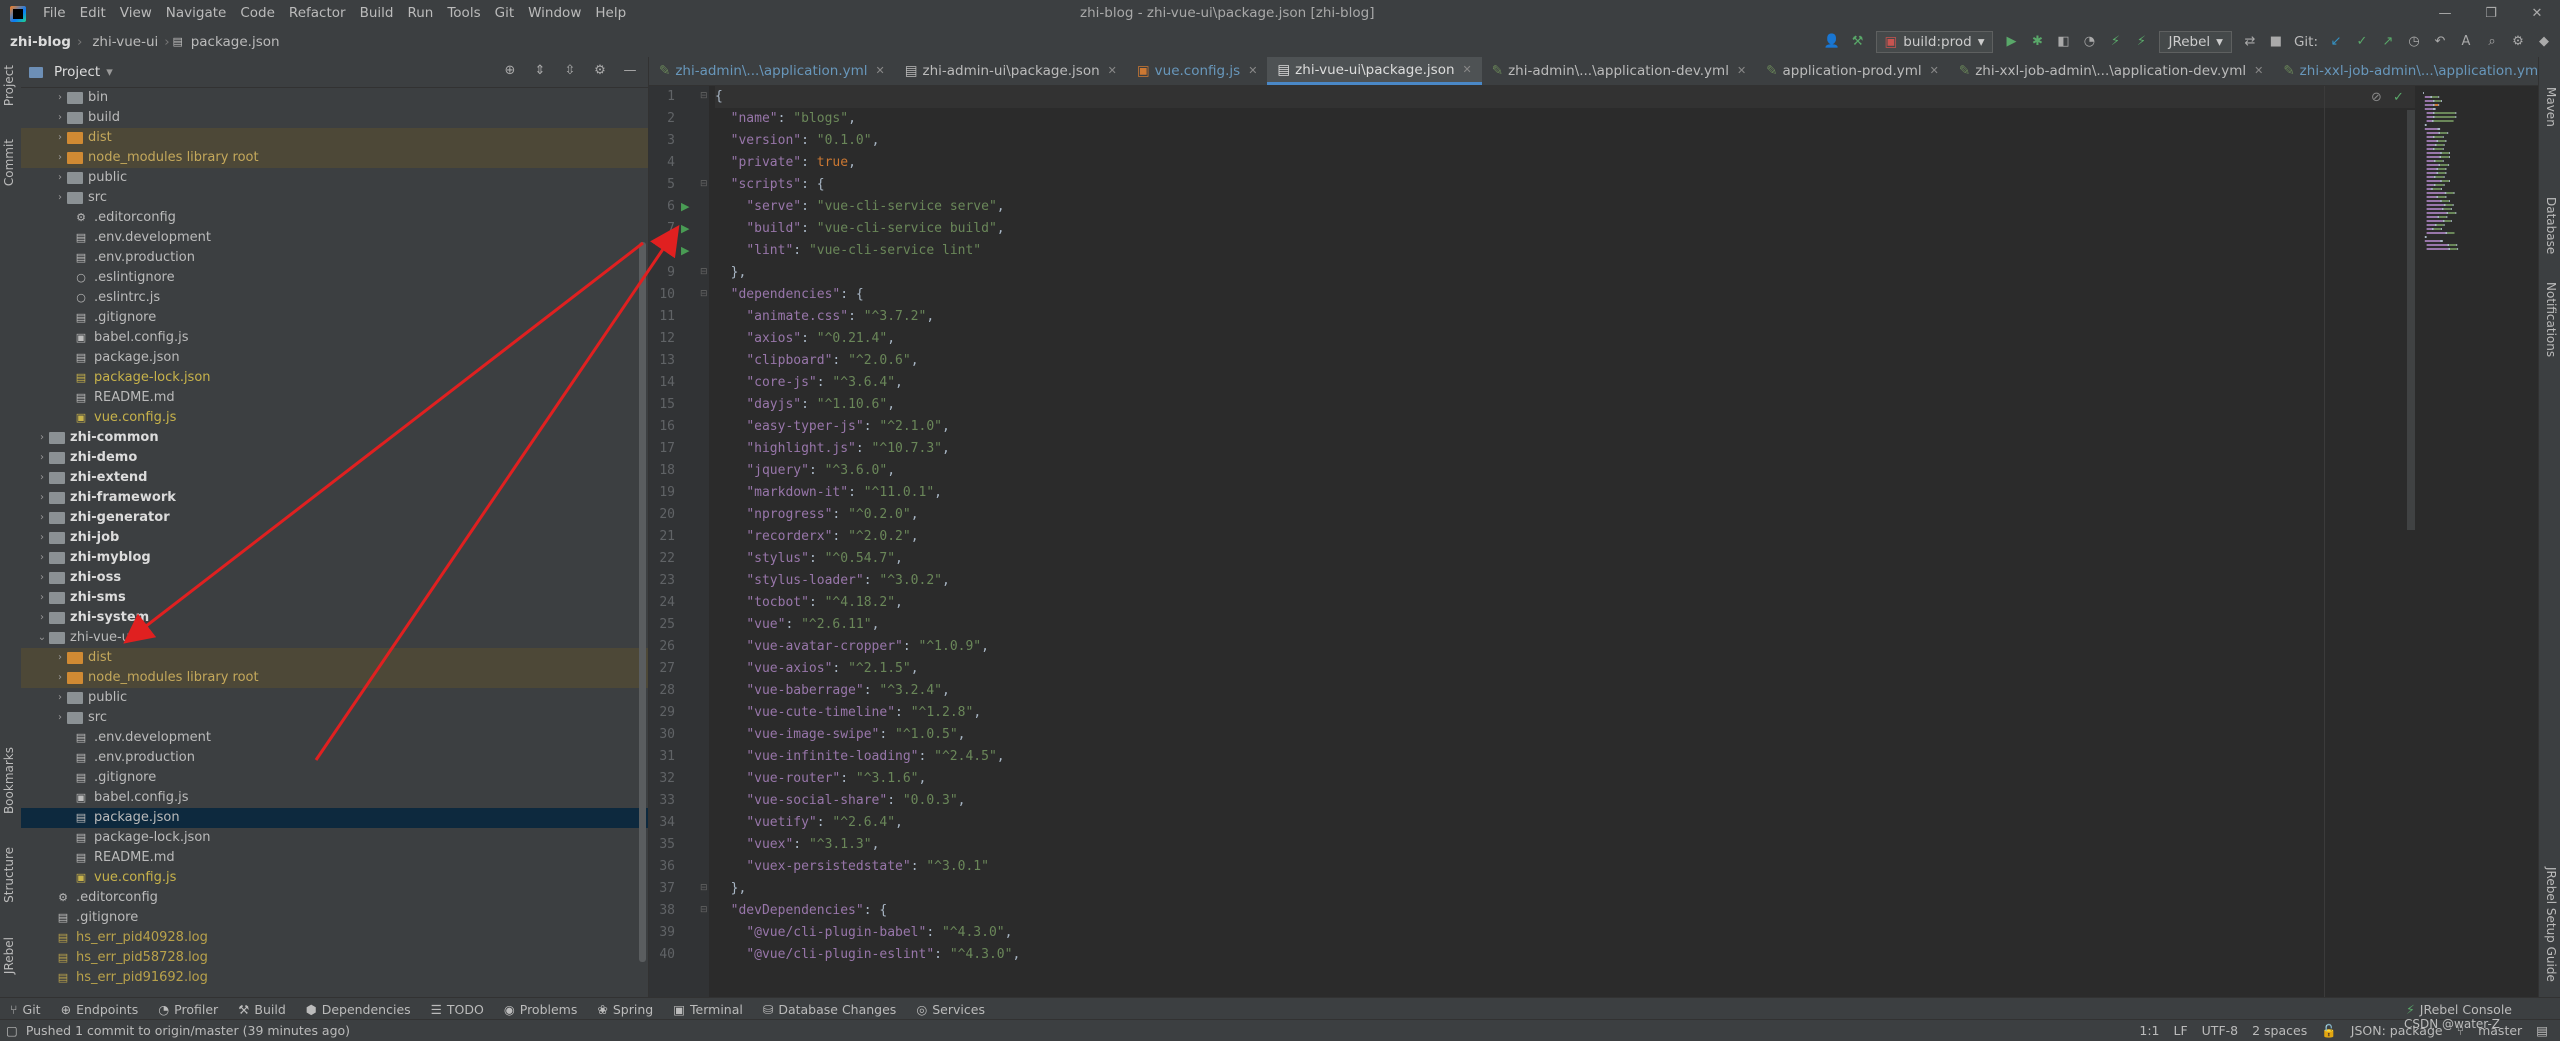 Image resolution: width=2560 pixels, height=1041 pixels. Describe the element at coordinates (334, 918) in the screenshot. I see `tree-file: ▤ .gitignore` at that location.